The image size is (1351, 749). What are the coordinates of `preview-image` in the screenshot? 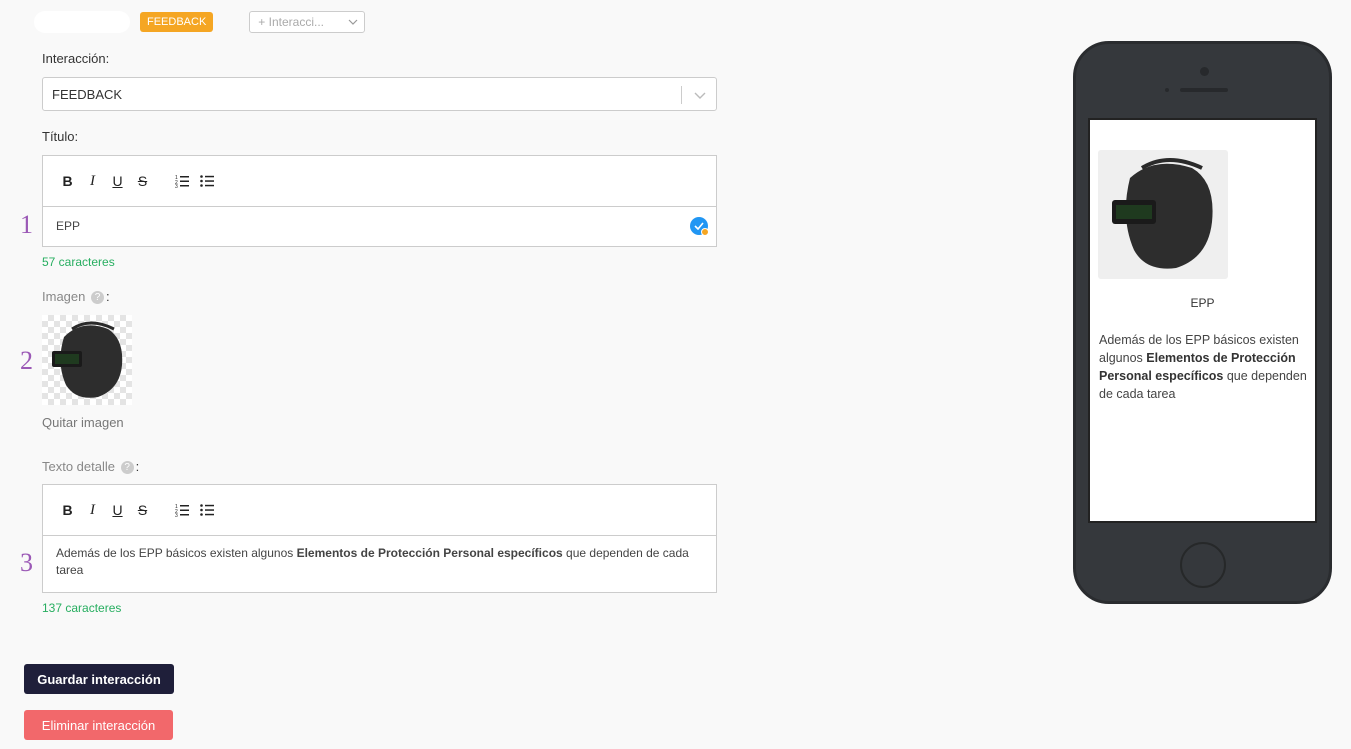 It's located at (1163, 214).